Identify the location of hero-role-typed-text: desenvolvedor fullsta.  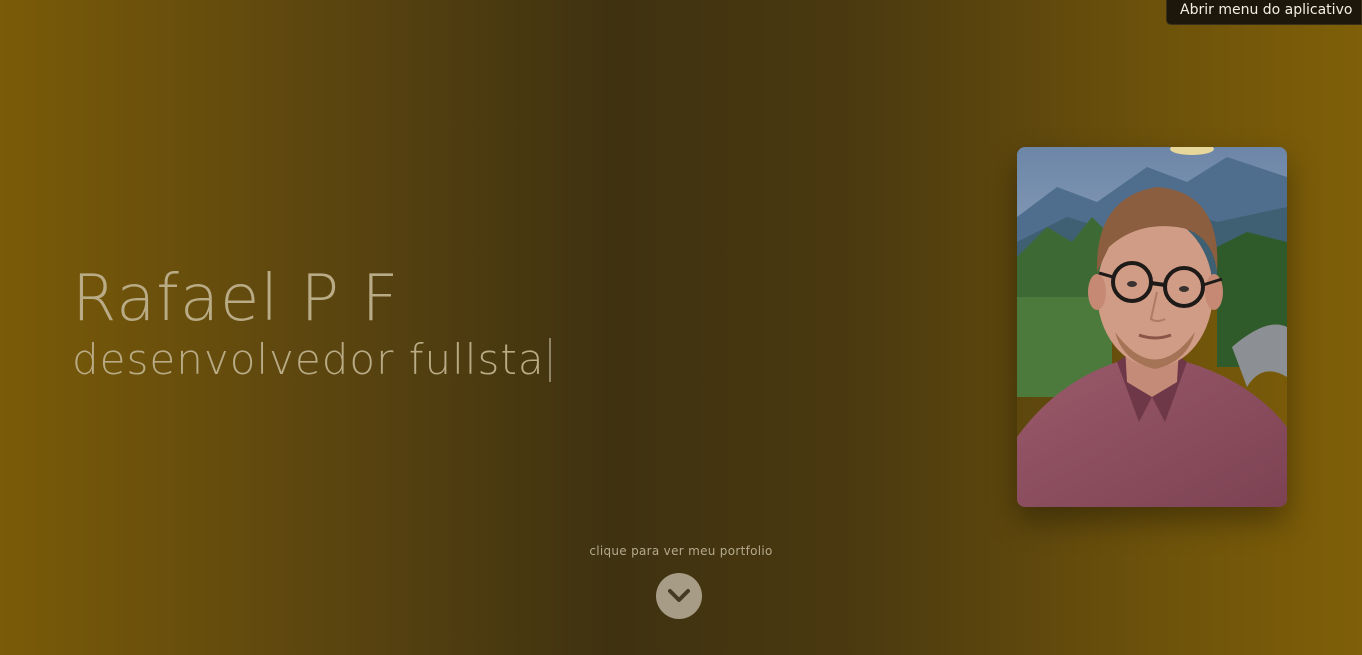
(308, 359).